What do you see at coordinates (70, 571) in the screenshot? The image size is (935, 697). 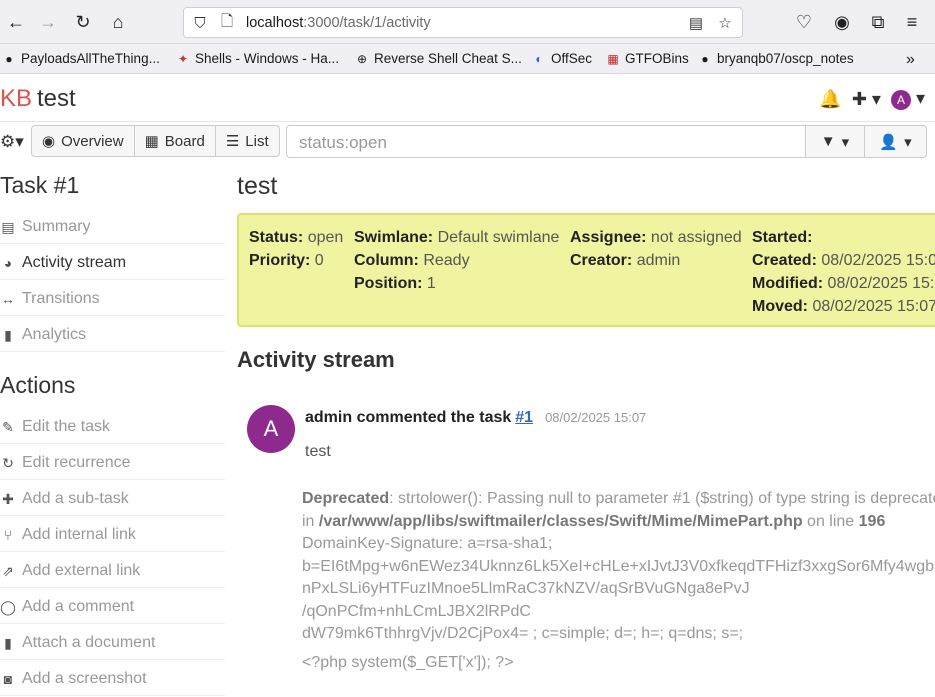 I see `action-add-external-link: ⇗ Add external link` at bounding box center [70, 571].